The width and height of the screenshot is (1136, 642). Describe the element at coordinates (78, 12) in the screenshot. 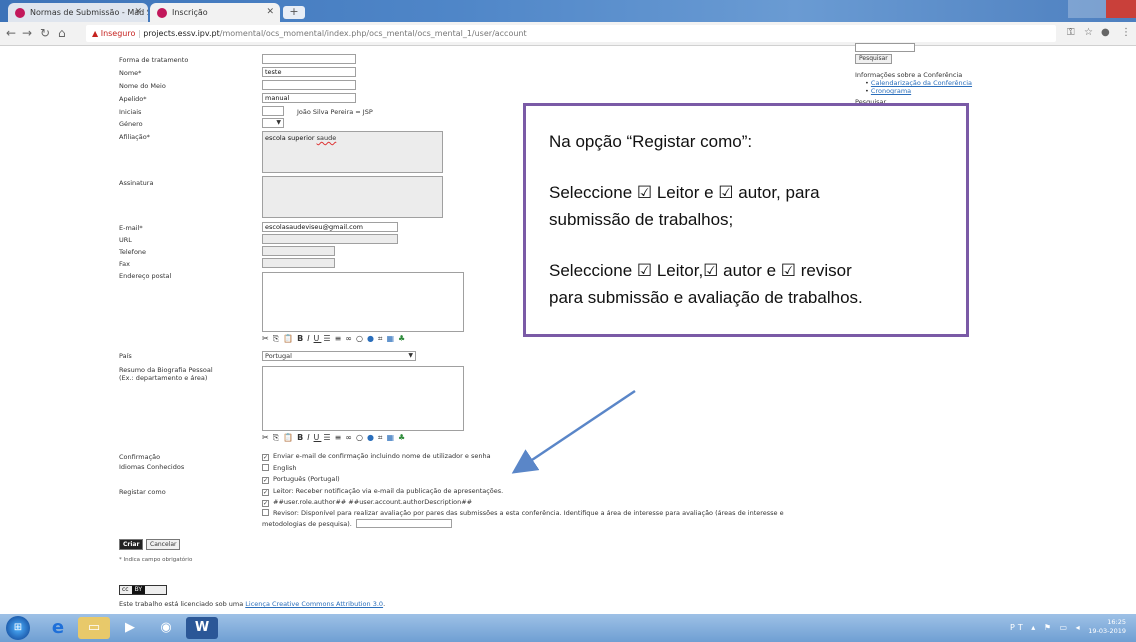

I see `tab-normas: Normas de Submissão - Mad Sa ✕` at that location.